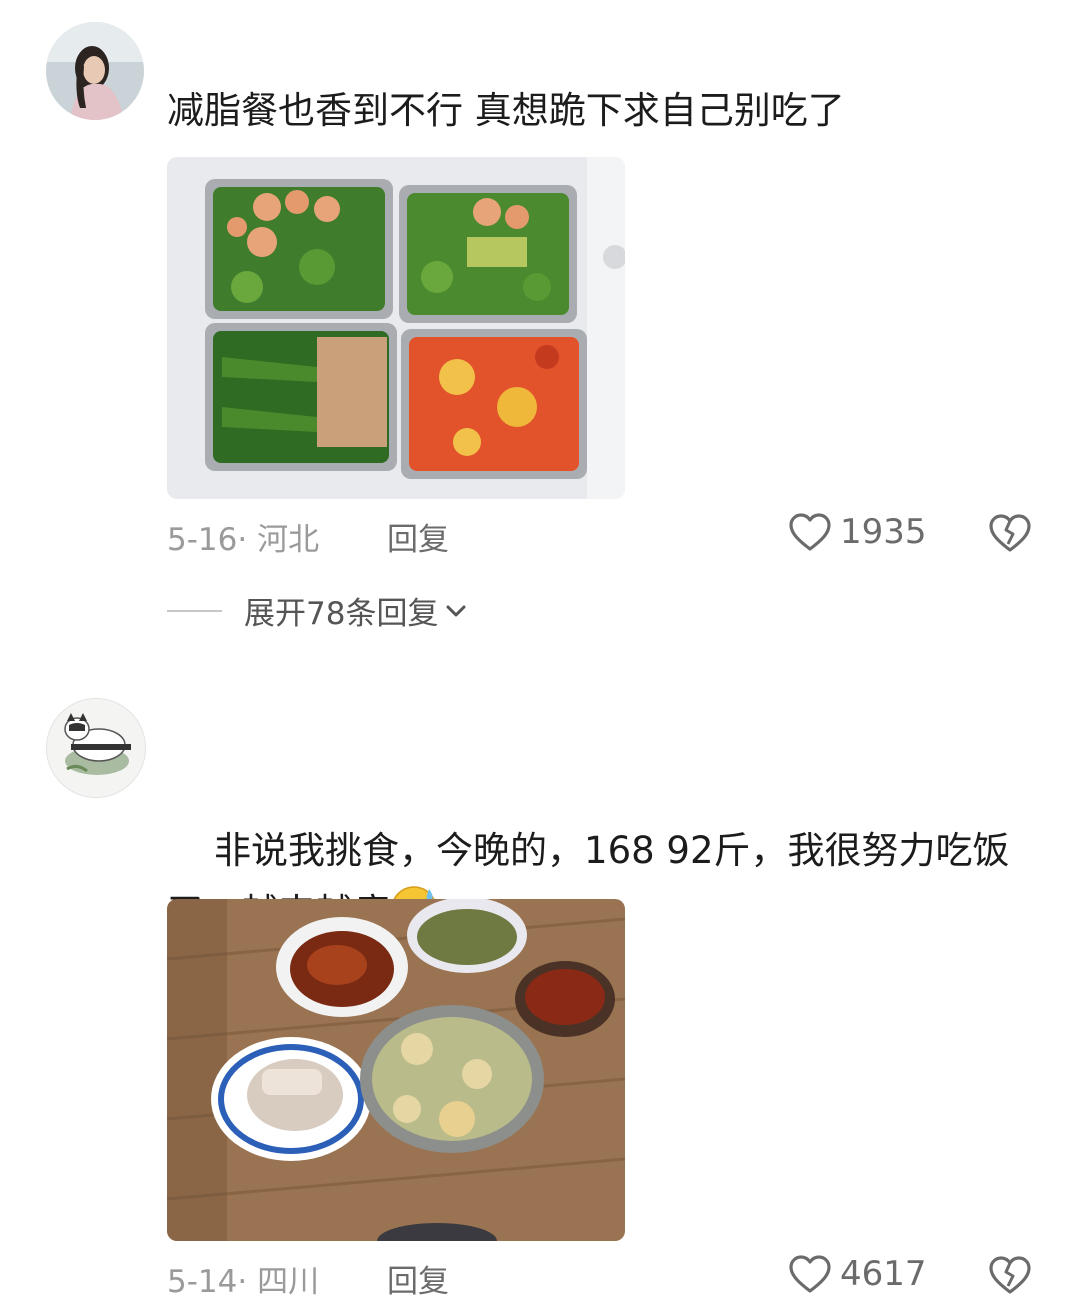  I want to click on divider-line, so click(194, 610).